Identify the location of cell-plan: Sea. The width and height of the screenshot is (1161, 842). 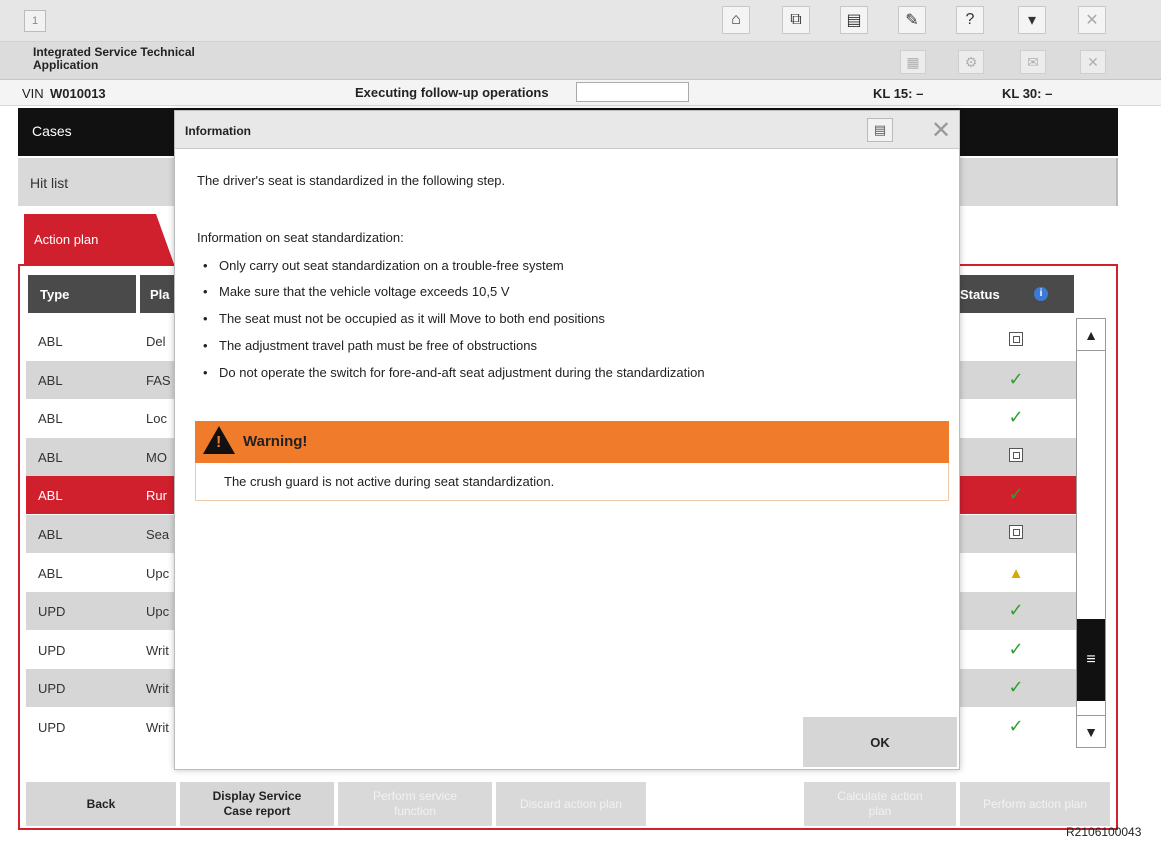
(158, 534).